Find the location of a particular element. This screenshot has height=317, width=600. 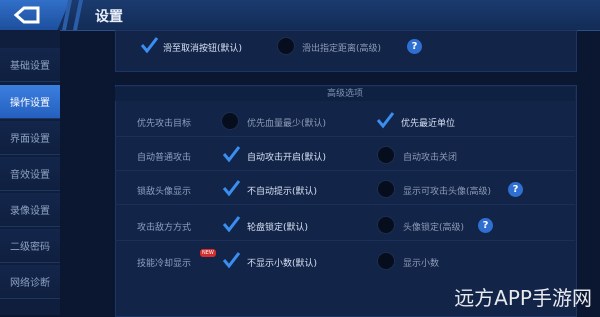

back-arrow-icon is located at coordinates (26, 15).